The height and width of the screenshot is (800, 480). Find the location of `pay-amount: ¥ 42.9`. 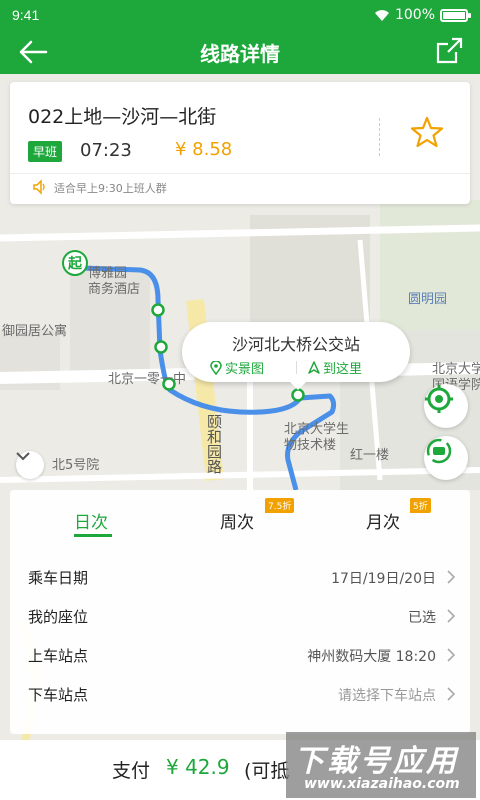

pay-amount: ¥ 42.9 is located at coordinates (198, 767).